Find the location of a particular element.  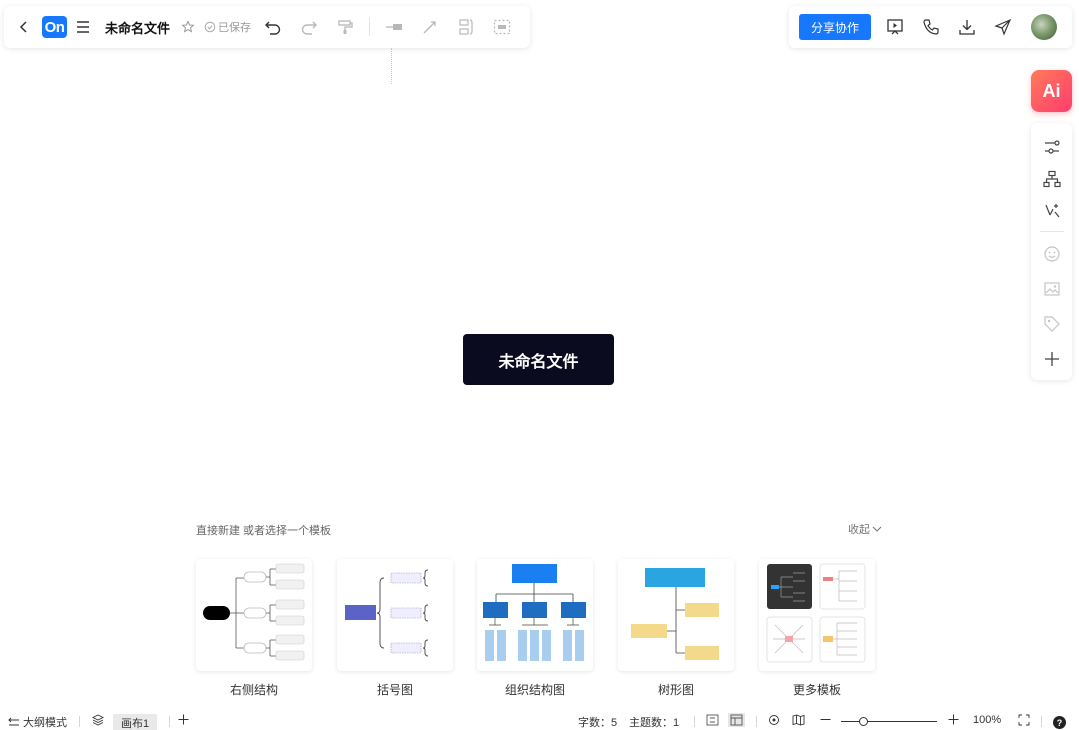

template-card-org-chart is located at coordinates (535, 615).